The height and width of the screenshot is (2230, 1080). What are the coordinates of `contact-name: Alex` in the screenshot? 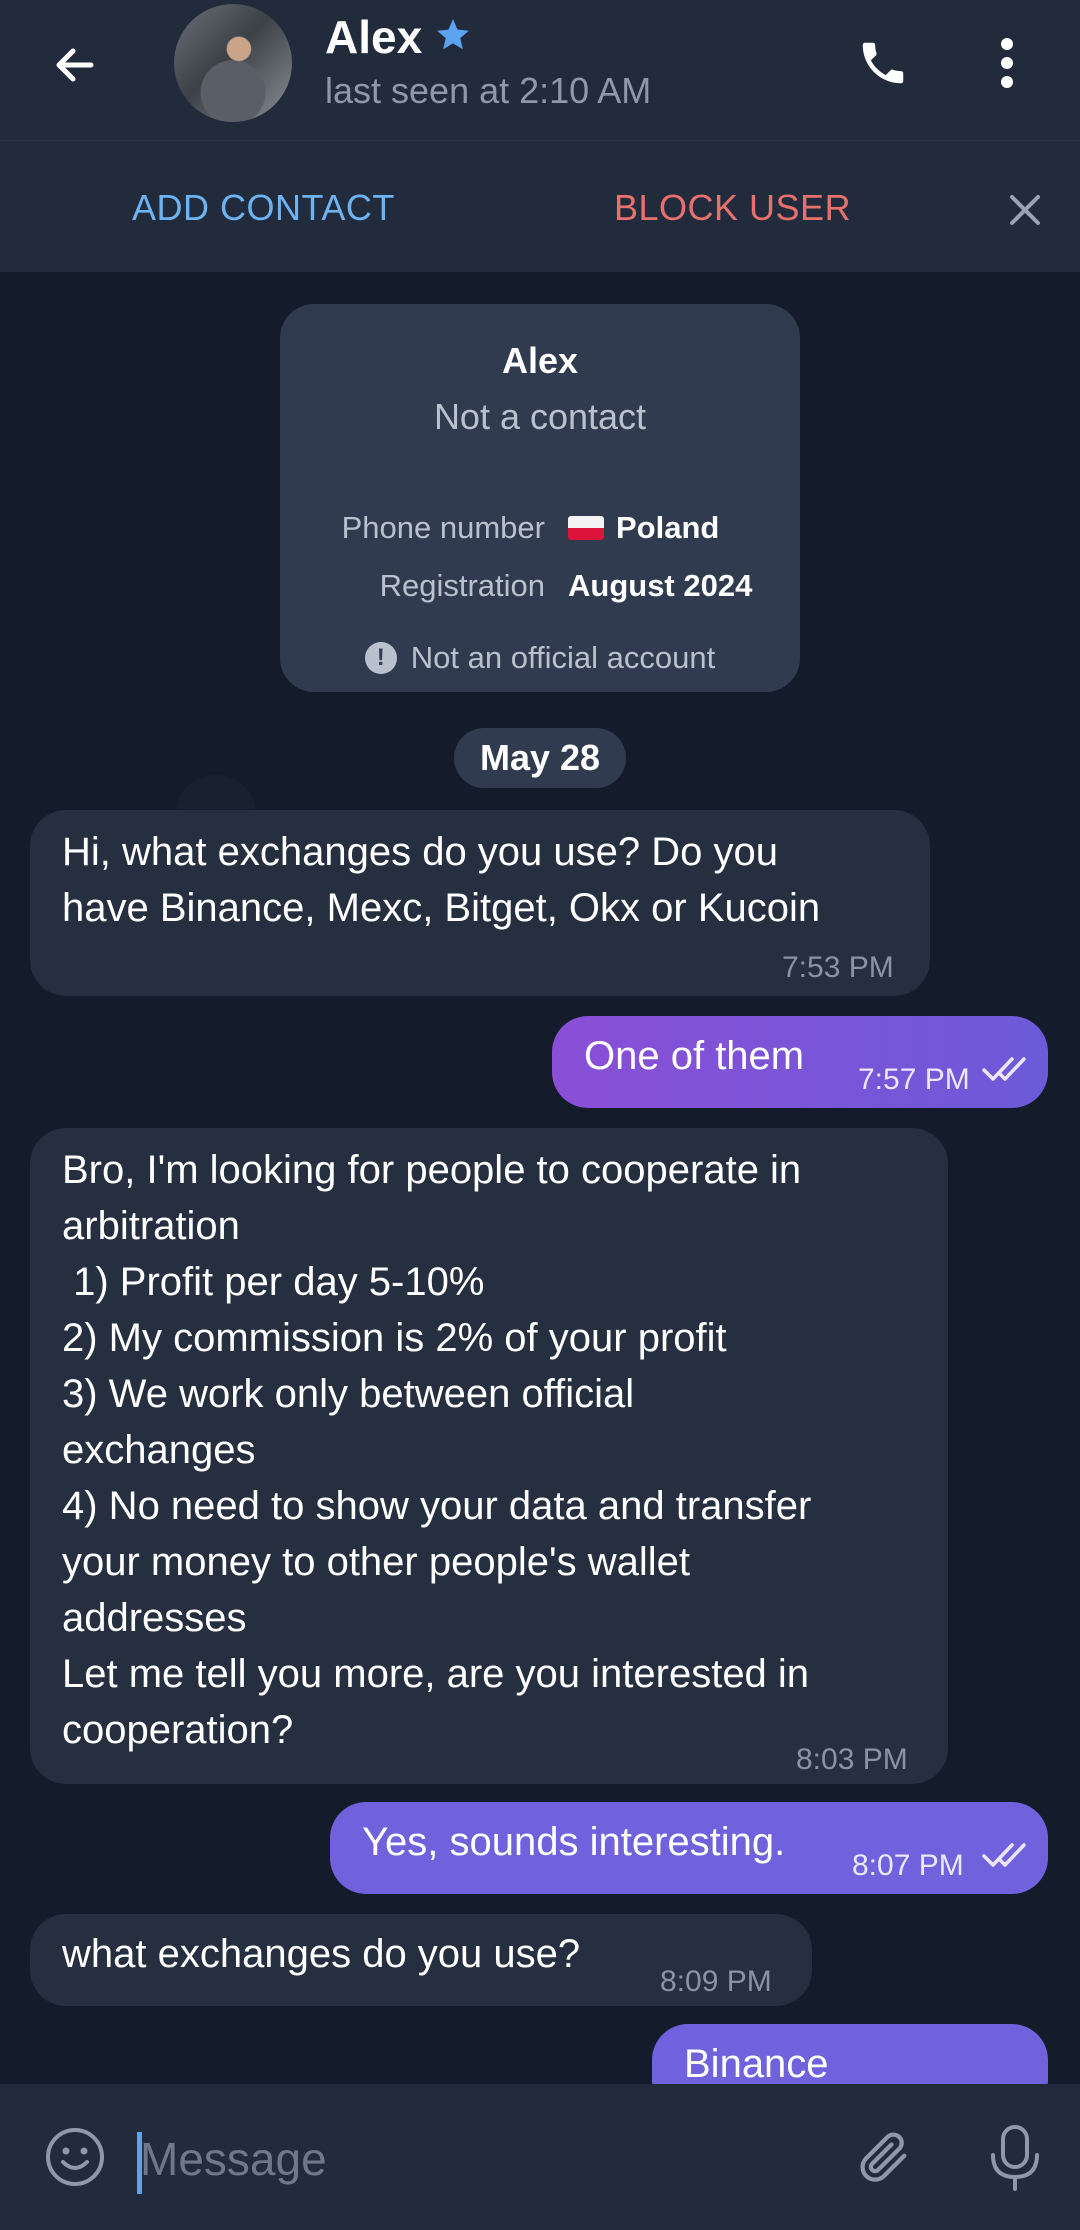 It's located at (373, 37).